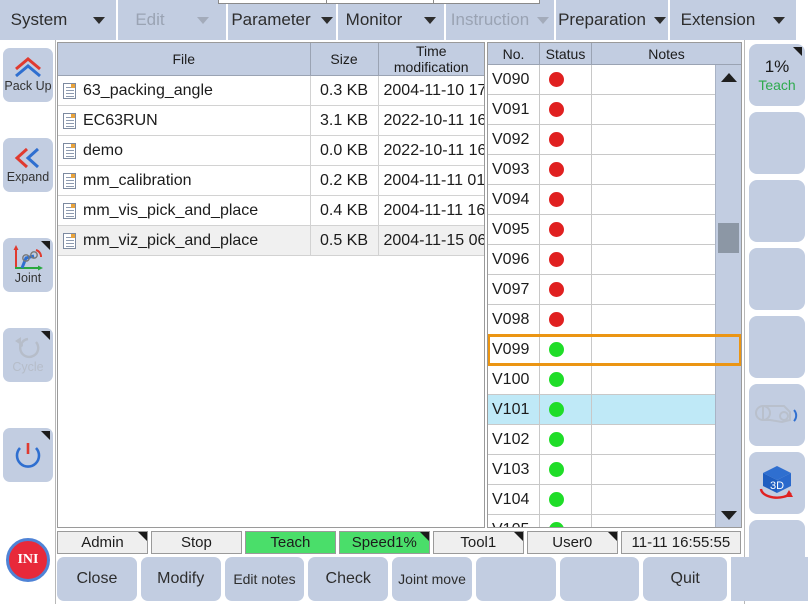 The height and width of the screenshot is (604, 808). I want to click on rail-button-pack-up: Pack Up, so click(28, 75).